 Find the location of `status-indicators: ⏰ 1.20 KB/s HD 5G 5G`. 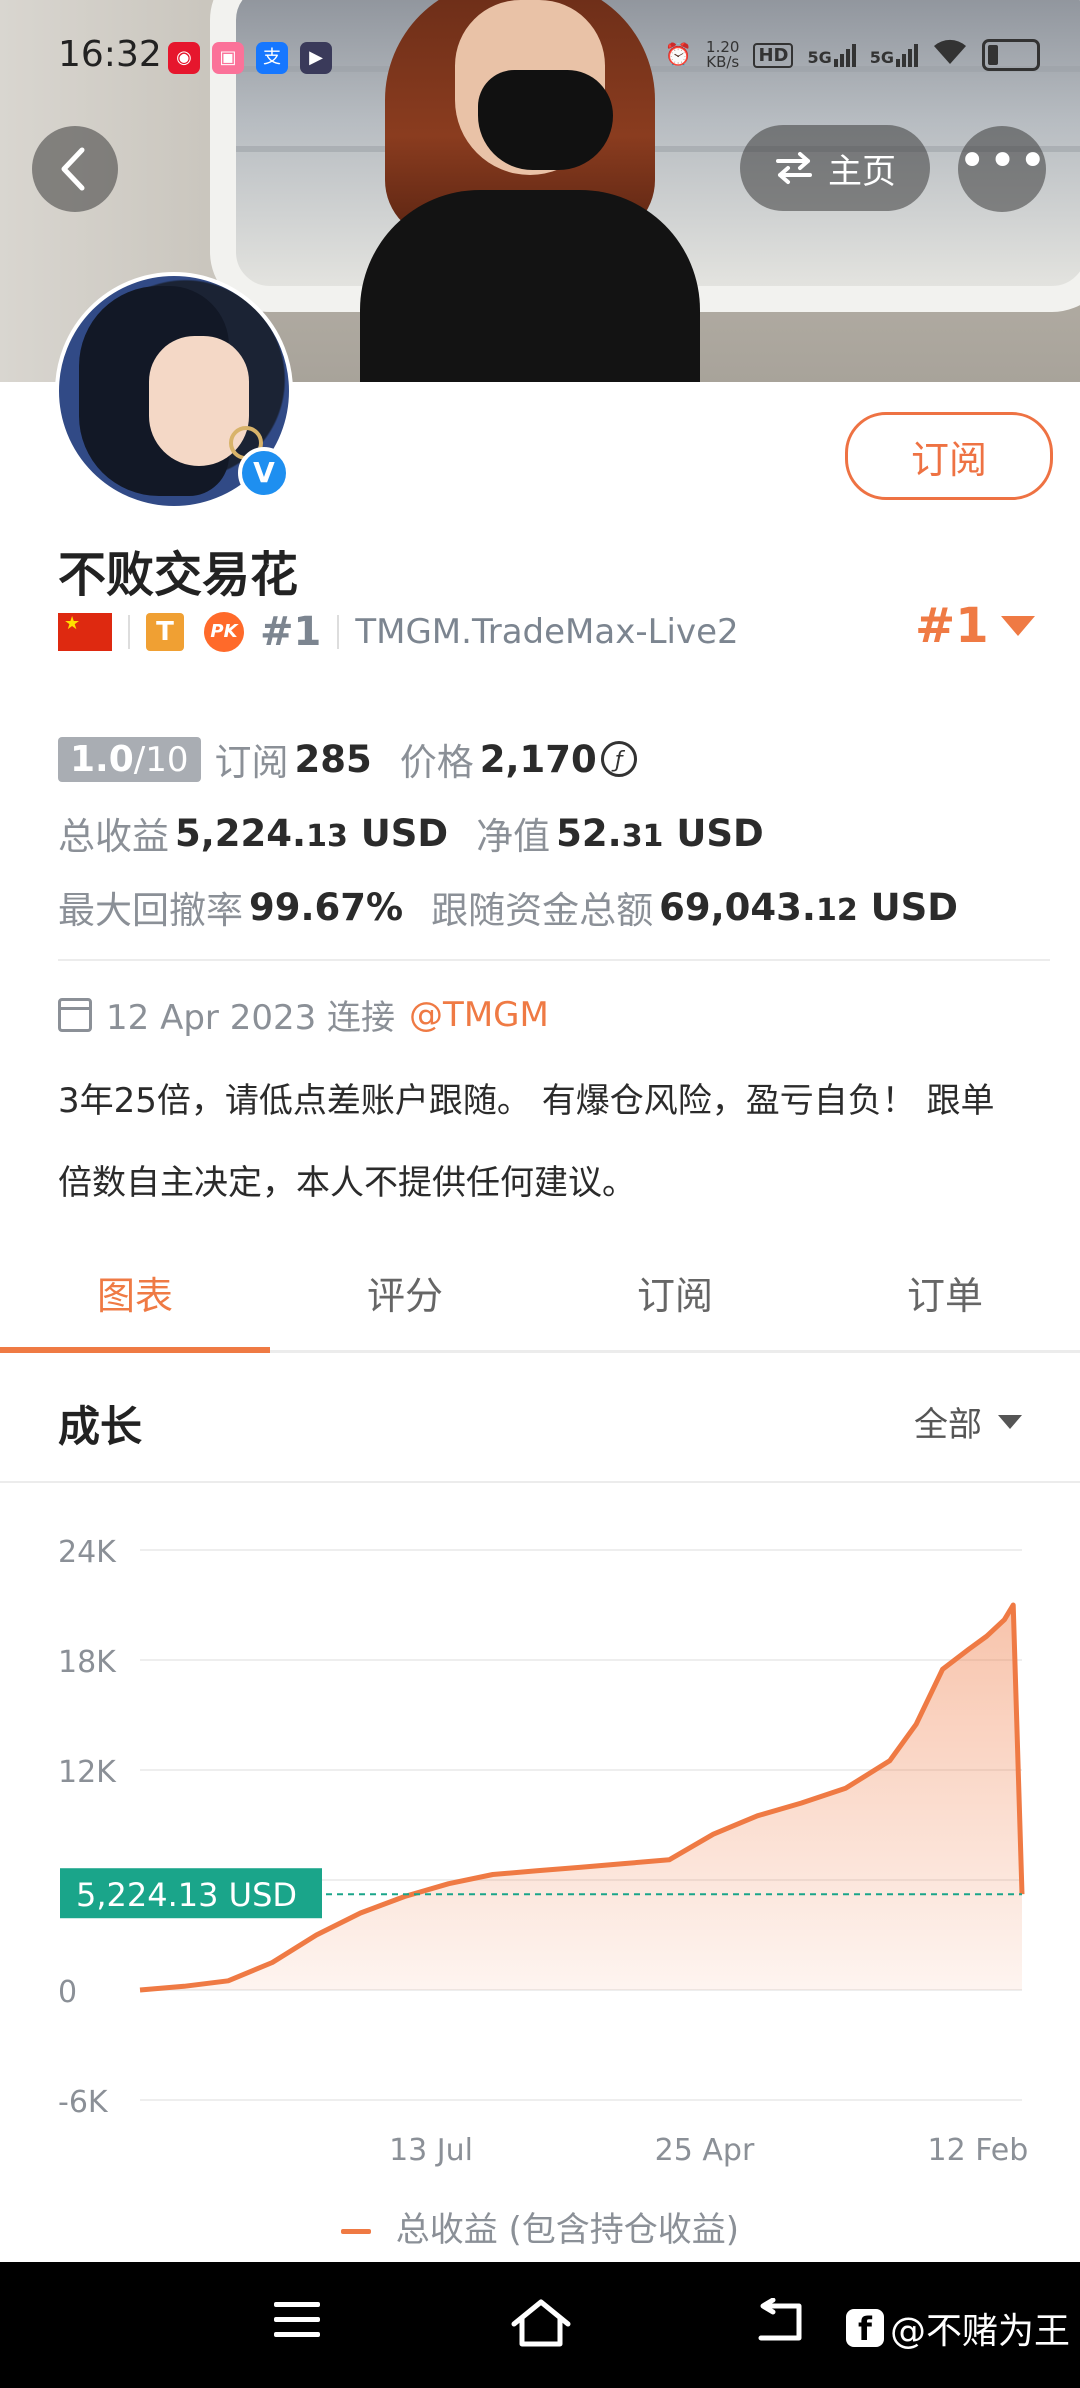

status-indicators: ⏰ 1.20 KB/s HD 5G 5G is located at coordinates (852, 55).